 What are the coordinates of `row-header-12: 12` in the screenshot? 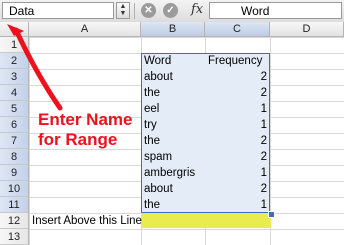 It's located at (14, 221).